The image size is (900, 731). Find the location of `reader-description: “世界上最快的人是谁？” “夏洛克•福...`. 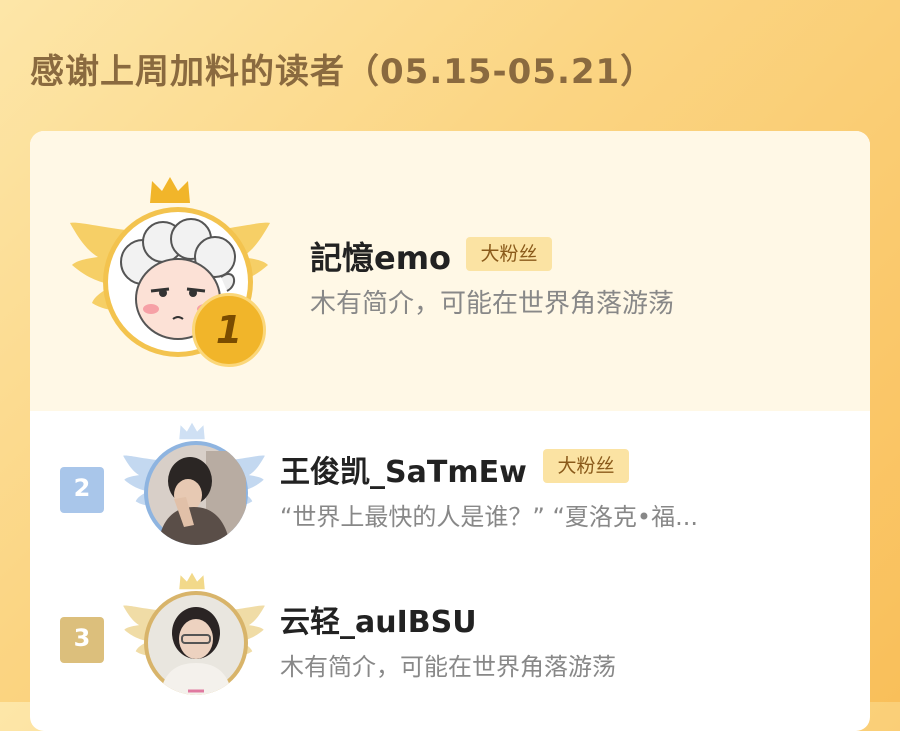

reader-description: “世界上最快的人是谁？” “夏洛克•福... is located at coordinates (489, 517).